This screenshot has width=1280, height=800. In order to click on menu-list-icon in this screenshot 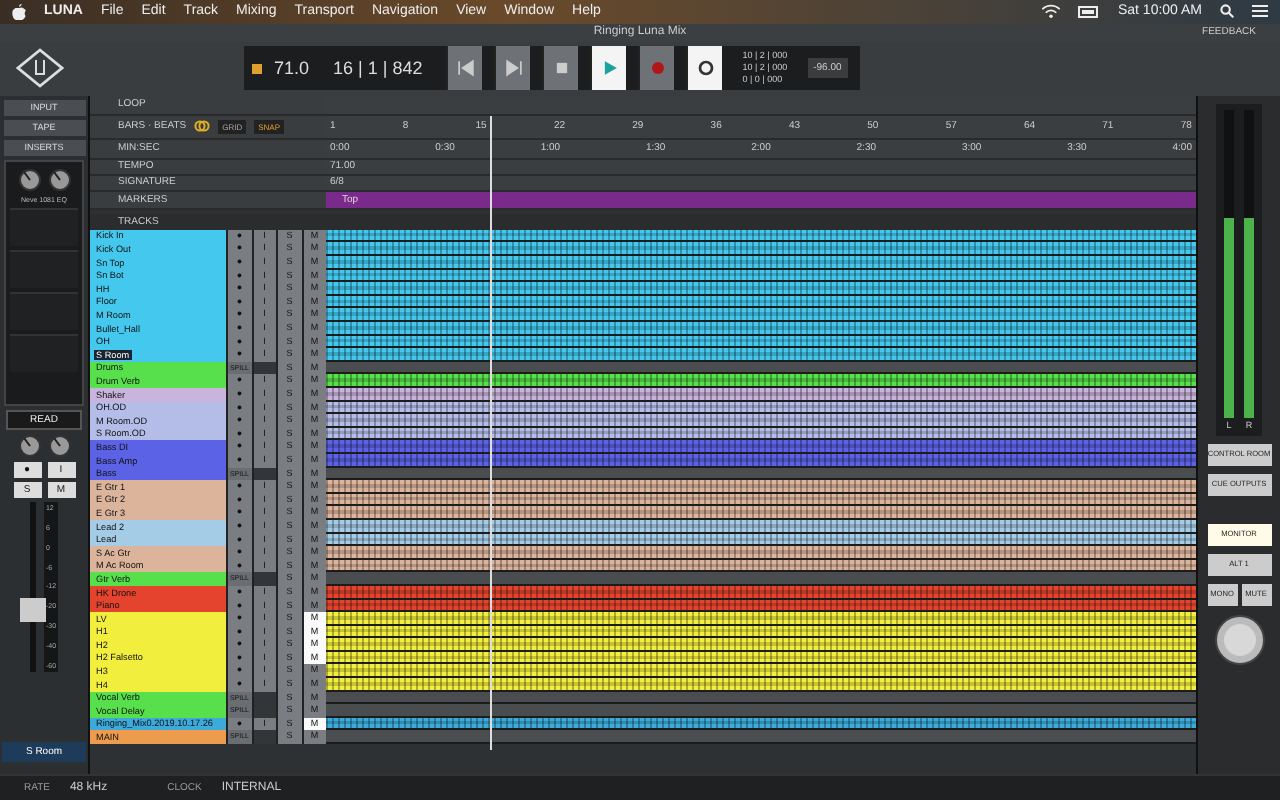, I will do `click(1260, 11)`.